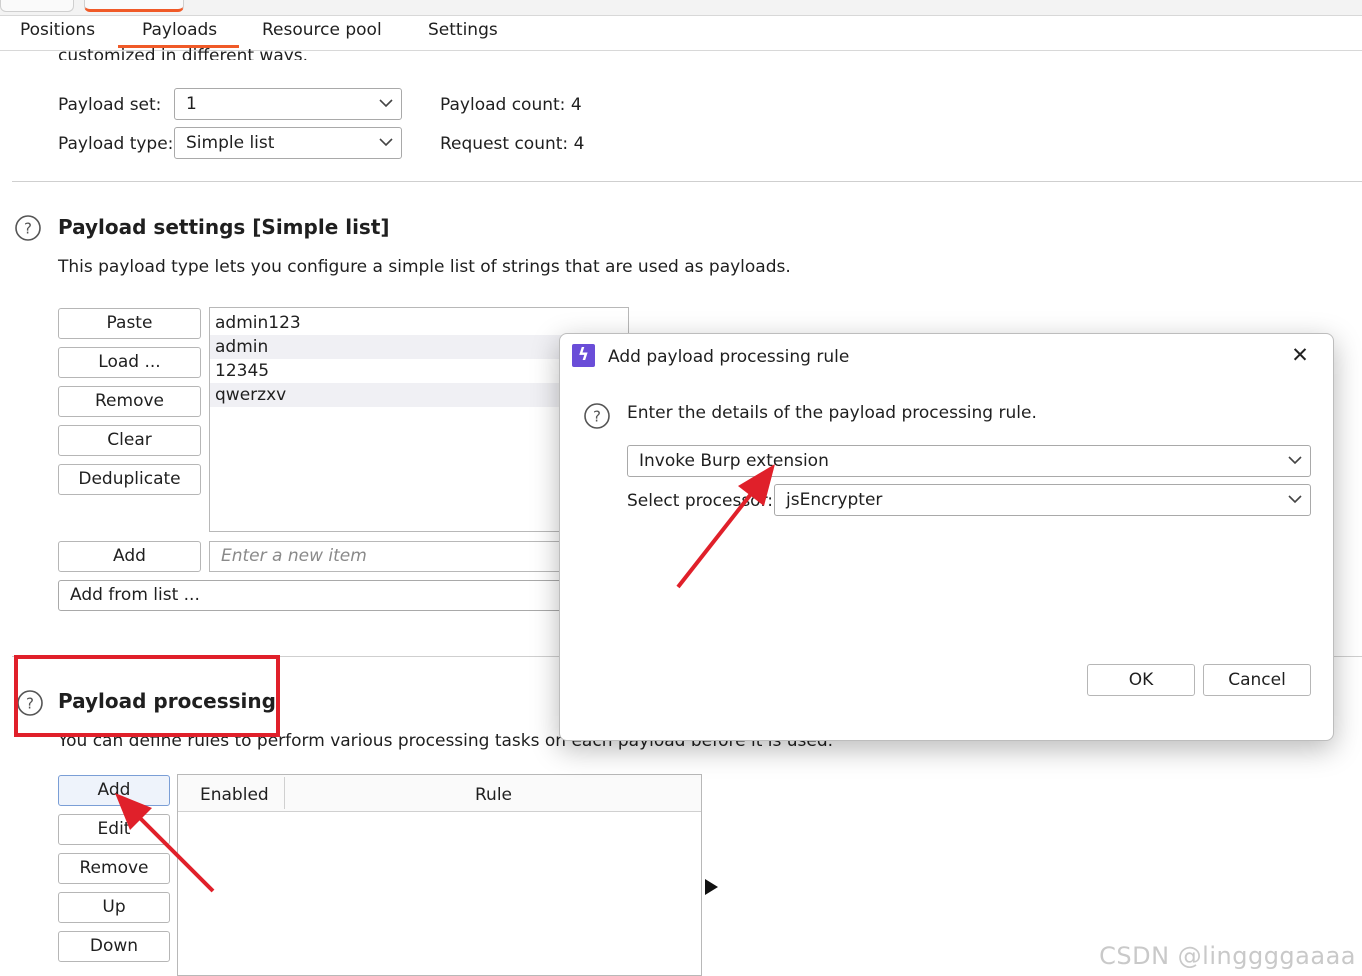  What do you see at coordinates (129, 556) in the screenshot?
I see `add-item-button: Add` at bounding box center [129, 556].